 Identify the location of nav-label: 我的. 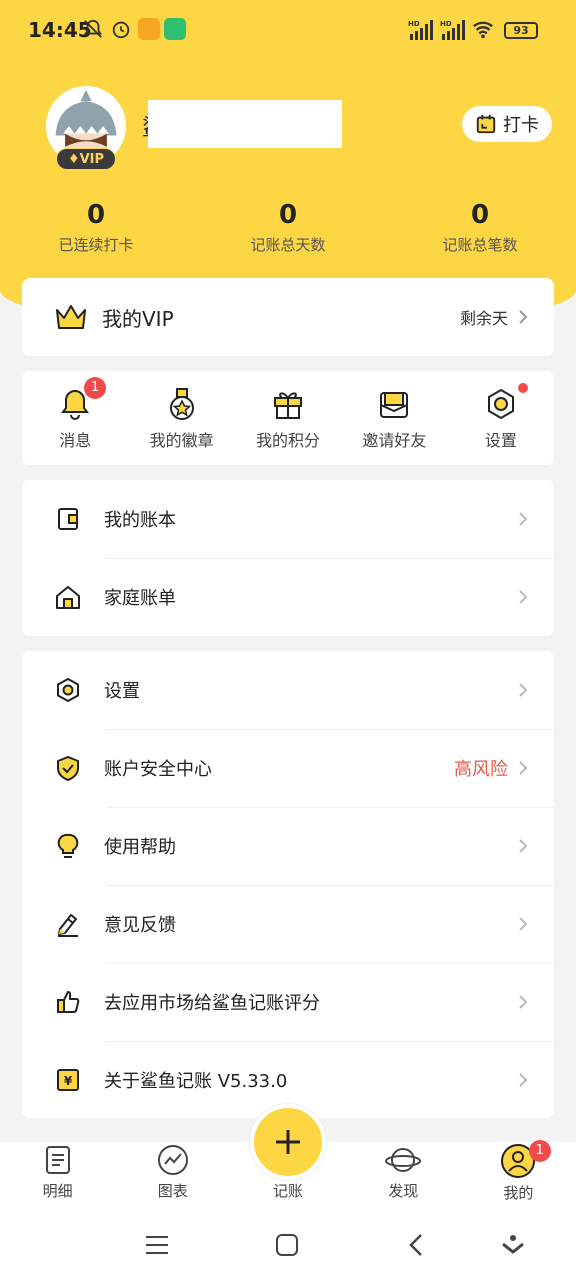
(518, 1193).